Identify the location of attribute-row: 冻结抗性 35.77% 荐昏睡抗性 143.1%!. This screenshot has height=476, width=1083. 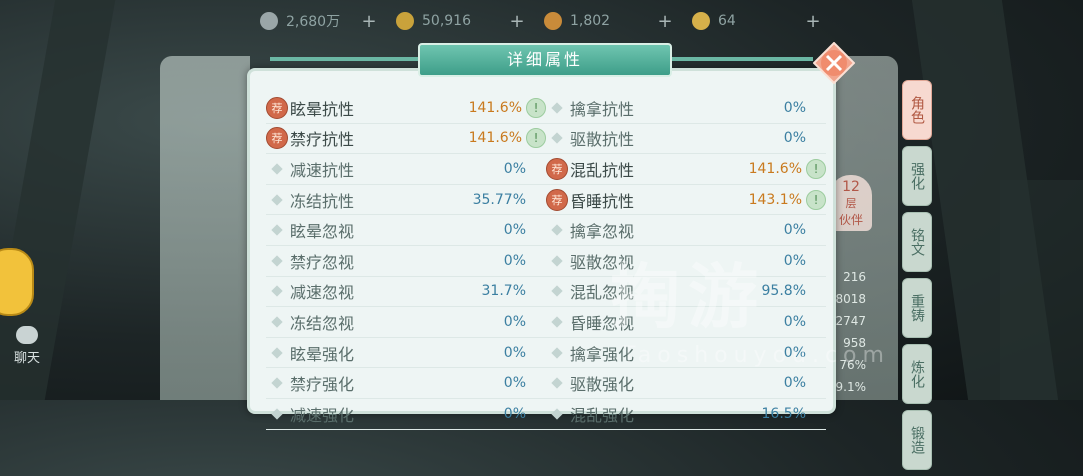
(546, 200).